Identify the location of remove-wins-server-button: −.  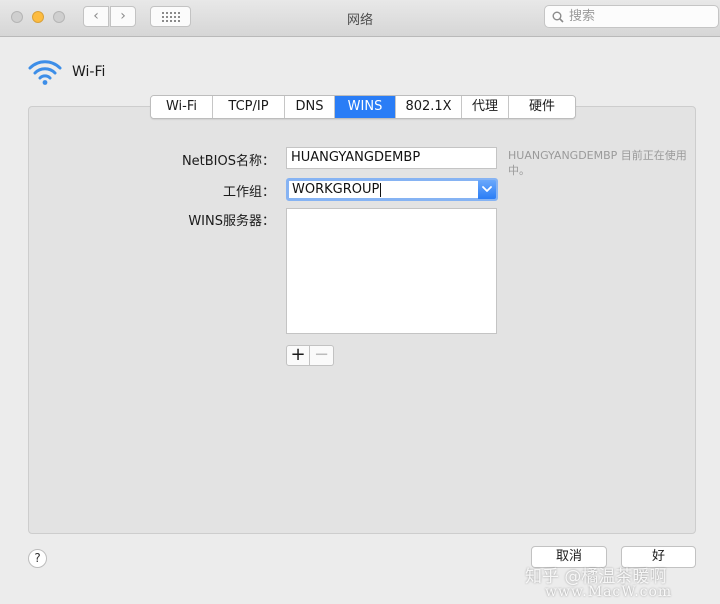
(322, 355).